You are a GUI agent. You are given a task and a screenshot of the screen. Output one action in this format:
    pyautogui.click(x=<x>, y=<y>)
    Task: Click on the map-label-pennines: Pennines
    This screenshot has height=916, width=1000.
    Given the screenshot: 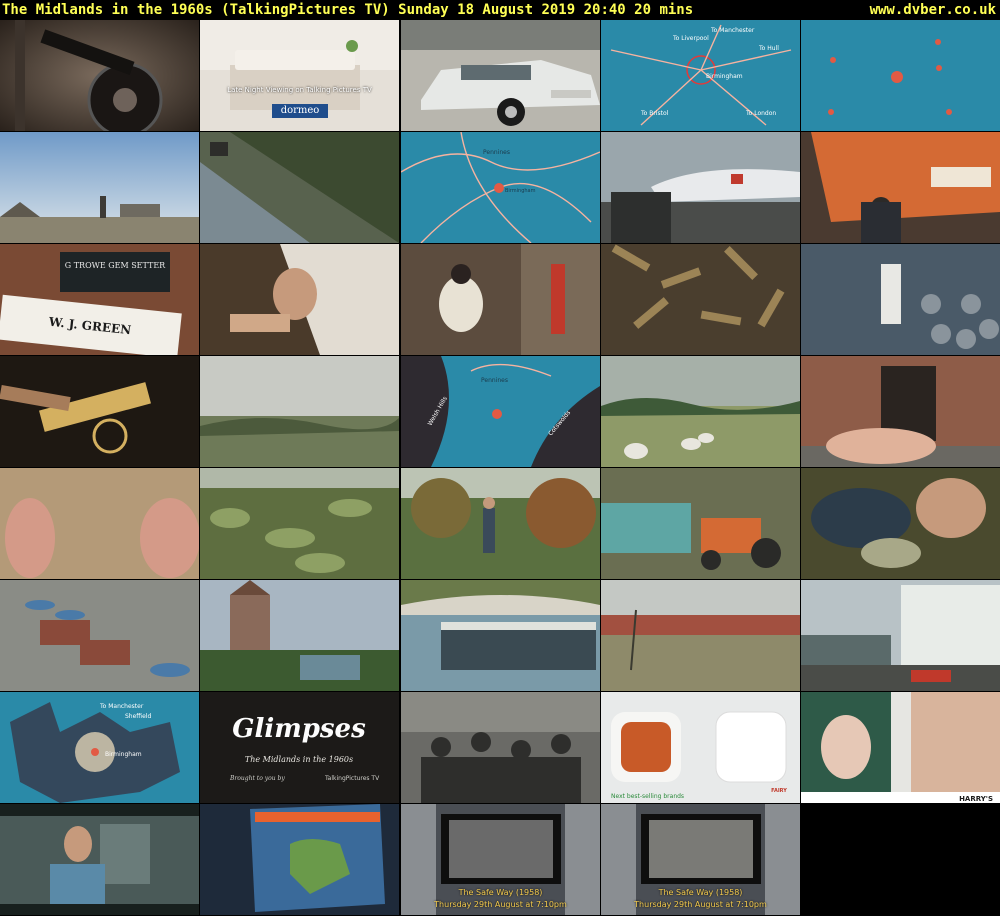 What is the action you would take?
    pyautogui.click(x=496, y=152)
    